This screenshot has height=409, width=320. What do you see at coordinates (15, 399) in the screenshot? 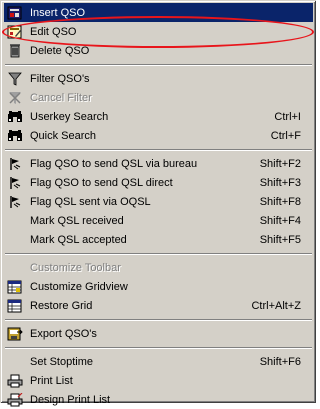
I see `design-print-icon` at bounding box center [15, 399].